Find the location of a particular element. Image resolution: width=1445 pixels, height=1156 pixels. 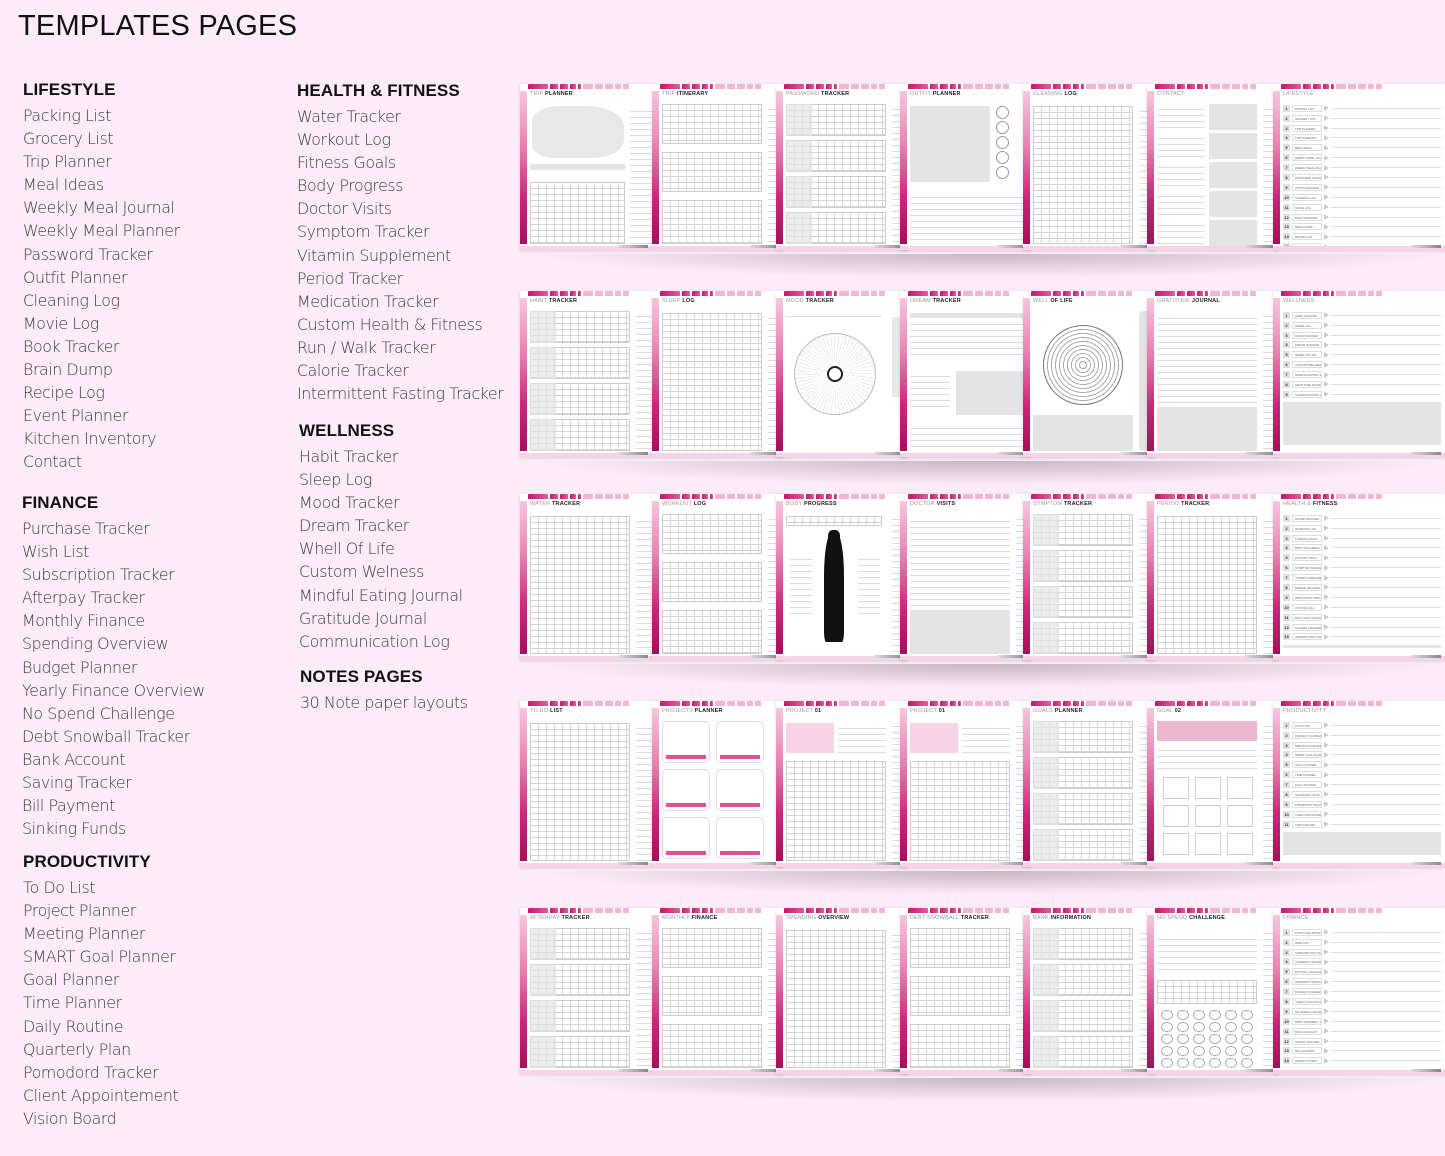

template-thumbnail: GOAL 02 is located at coordinates (1213, 784).